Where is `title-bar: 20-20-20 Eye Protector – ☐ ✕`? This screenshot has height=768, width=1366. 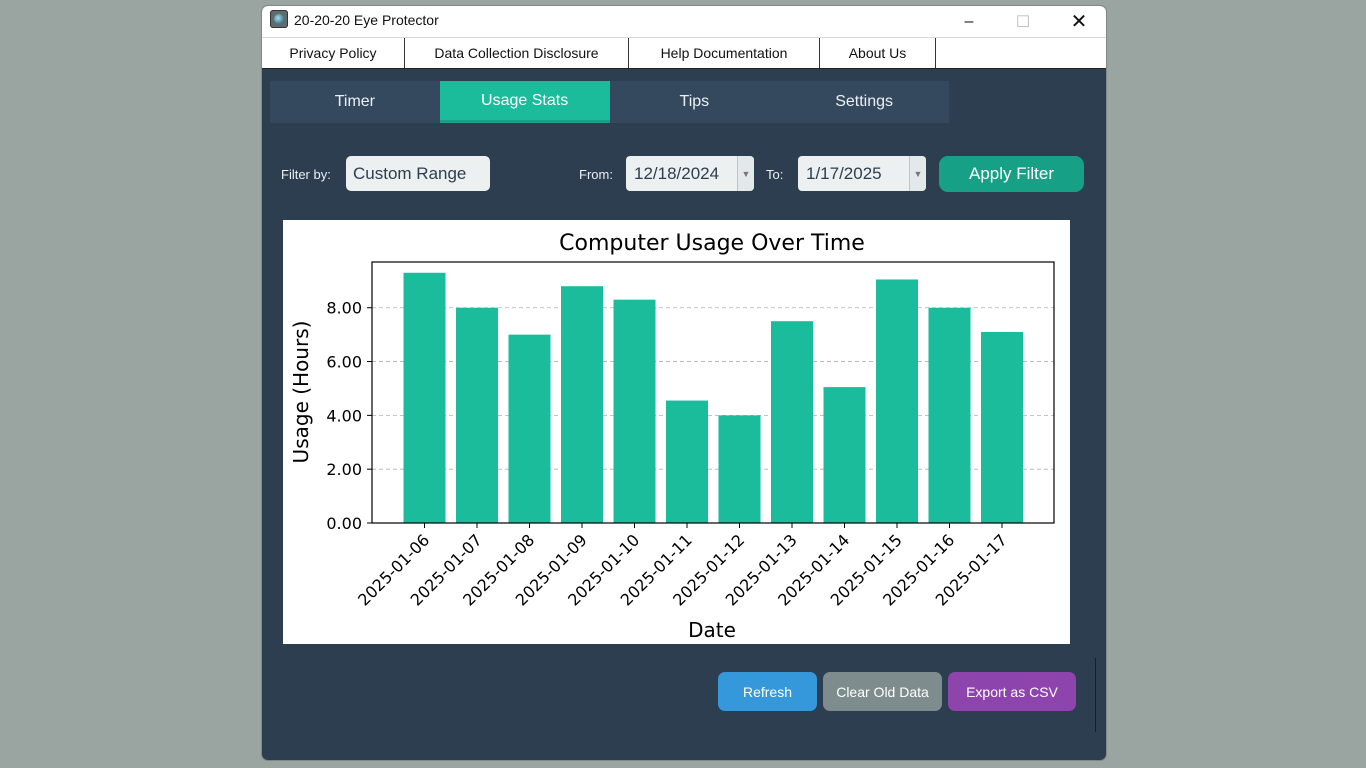 title-bar: 20-20-20 Eye Protector – ☐ ✕ is located at coordinates (684, 21).